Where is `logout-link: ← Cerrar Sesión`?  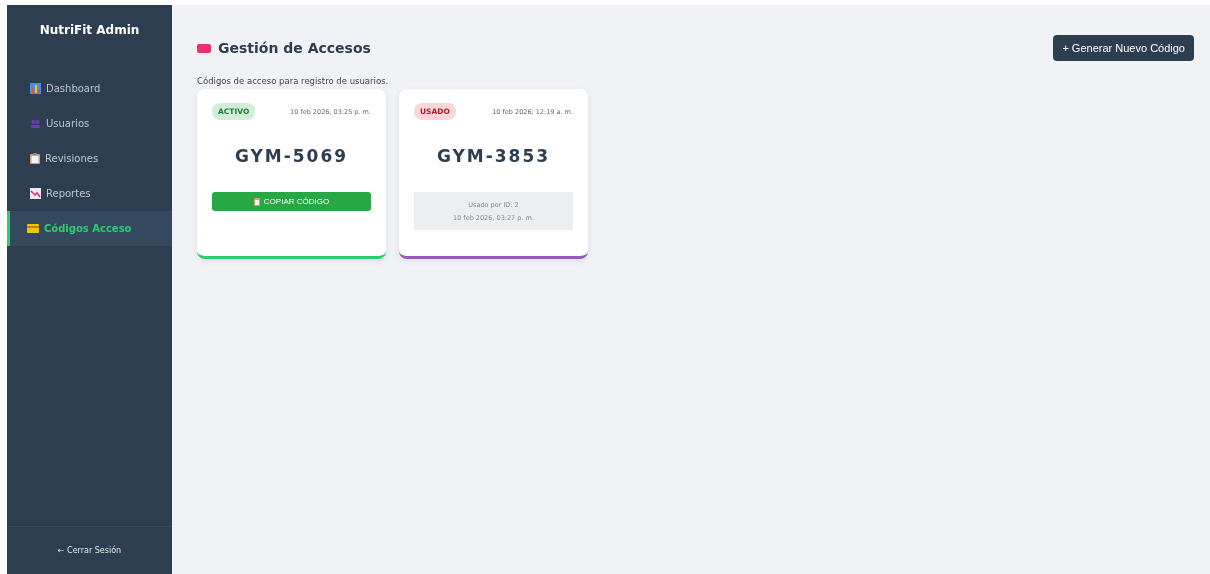
logout-link: ← Cerrar Sesión is located at coordinates (89, 550).